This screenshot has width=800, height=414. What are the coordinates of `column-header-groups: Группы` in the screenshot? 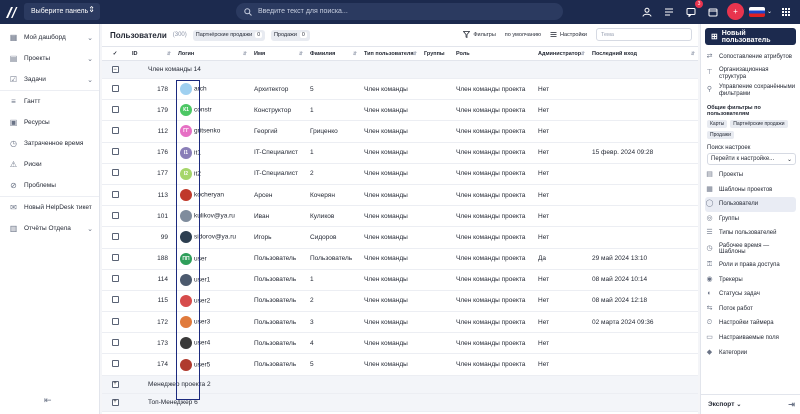 It's located at (436, 53).